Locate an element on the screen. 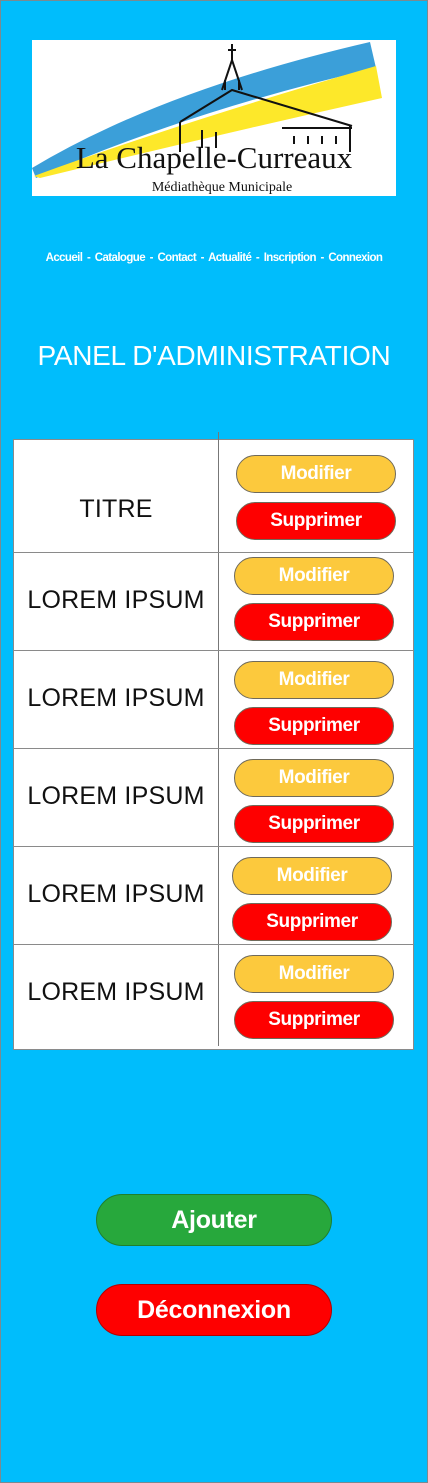 The width and height of the screenshot is (428, 1483). nav-link-catalogue: Catalogue is located at coordinates (120, 258).